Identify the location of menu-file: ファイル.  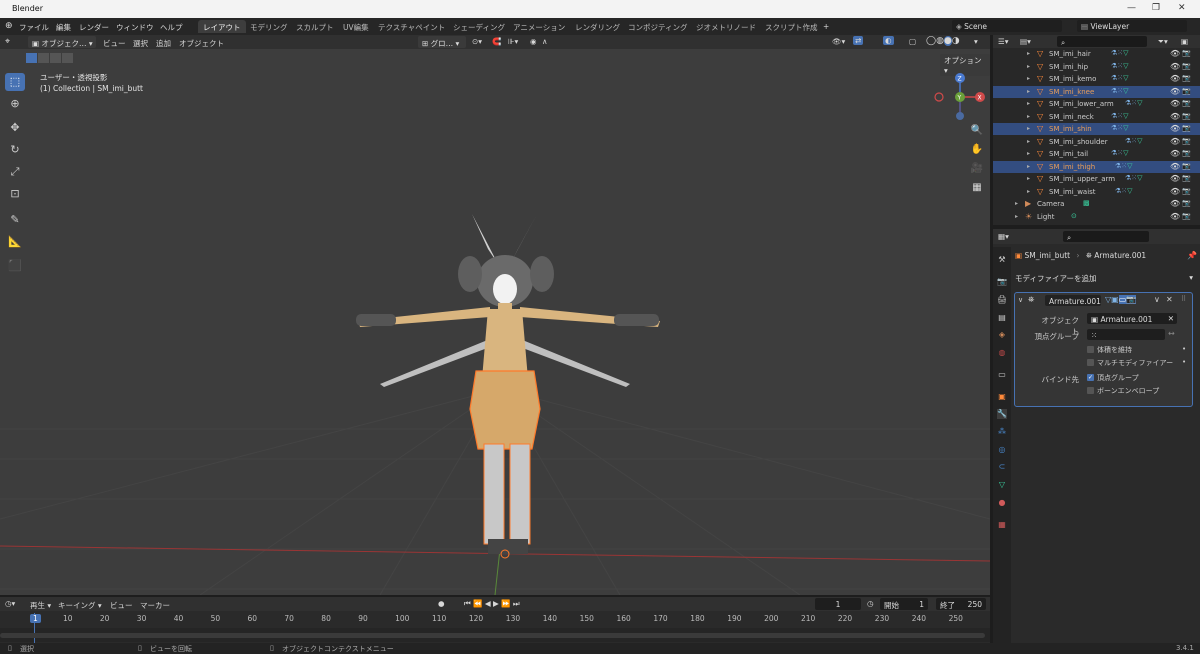
(34, 27).